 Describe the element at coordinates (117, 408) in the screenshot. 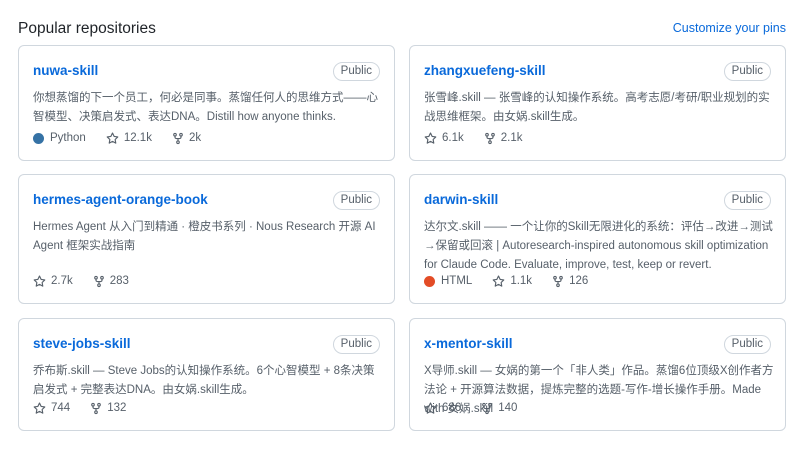

I see `fork-count: 132` at that location.